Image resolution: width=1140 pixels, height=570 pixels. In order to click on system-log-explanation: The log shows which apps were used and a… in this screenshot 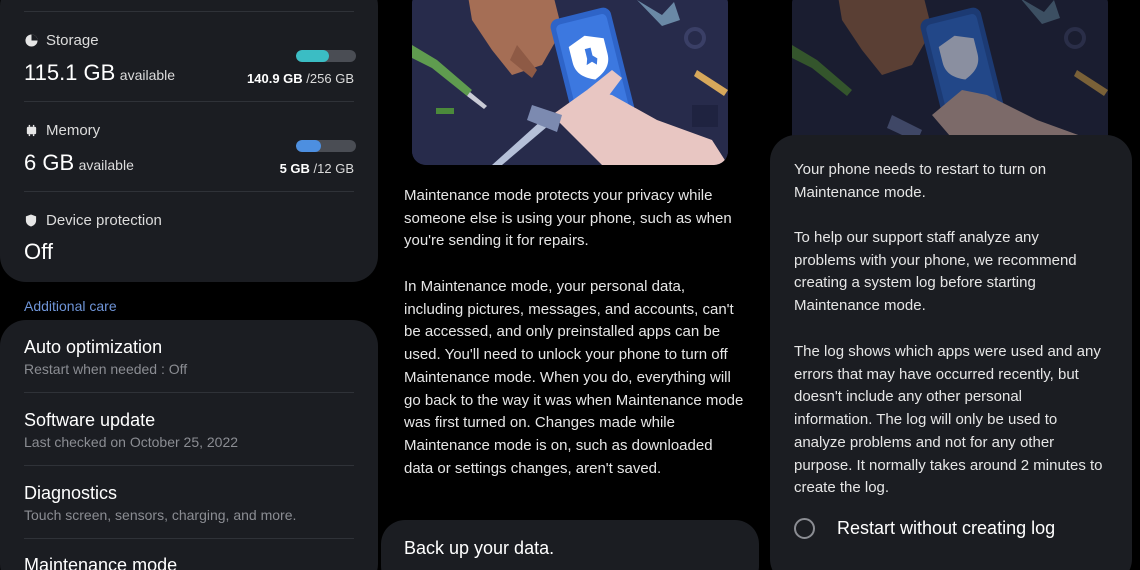, I will do `click(948, 420)`.